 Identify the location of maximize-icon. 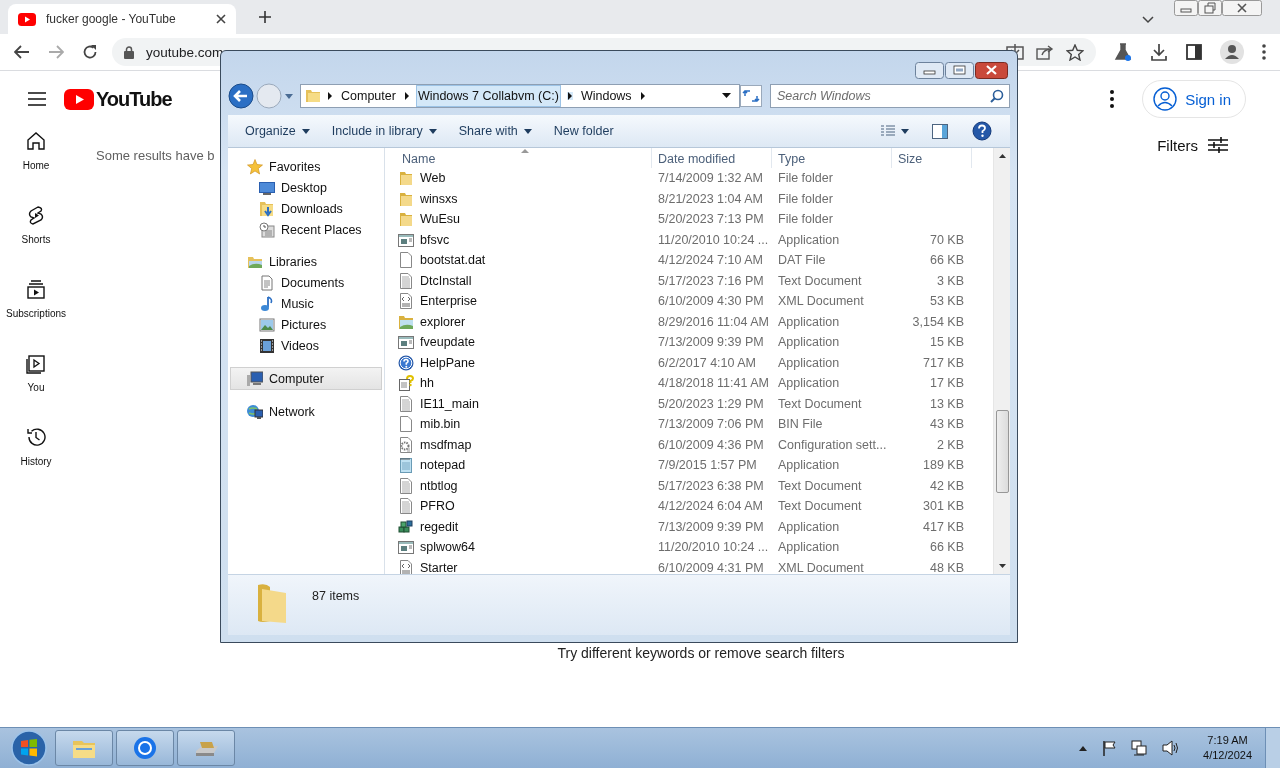
(959, 70).